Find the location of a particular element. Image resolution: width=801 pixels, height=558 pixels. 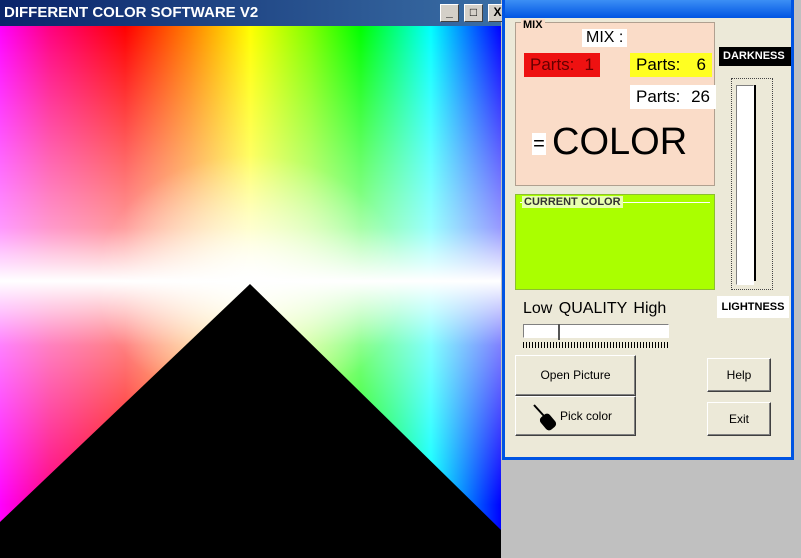

parts-red: Parts: 1 is located at coordinates (562, 65).